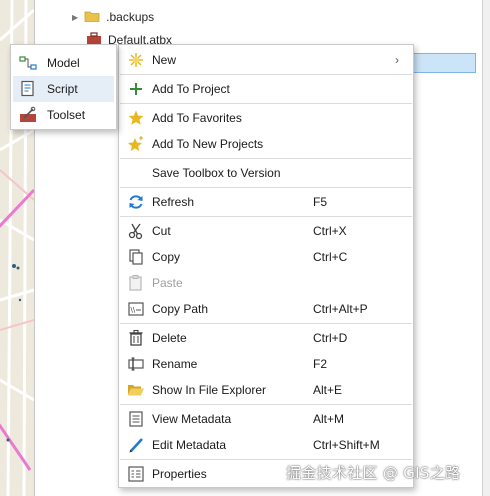 This screenshot has width=490, height=496. Describe the element at coordinates (189, 445) in the screenshot. I see `menu-item-label: Edit Metadata` at that location.